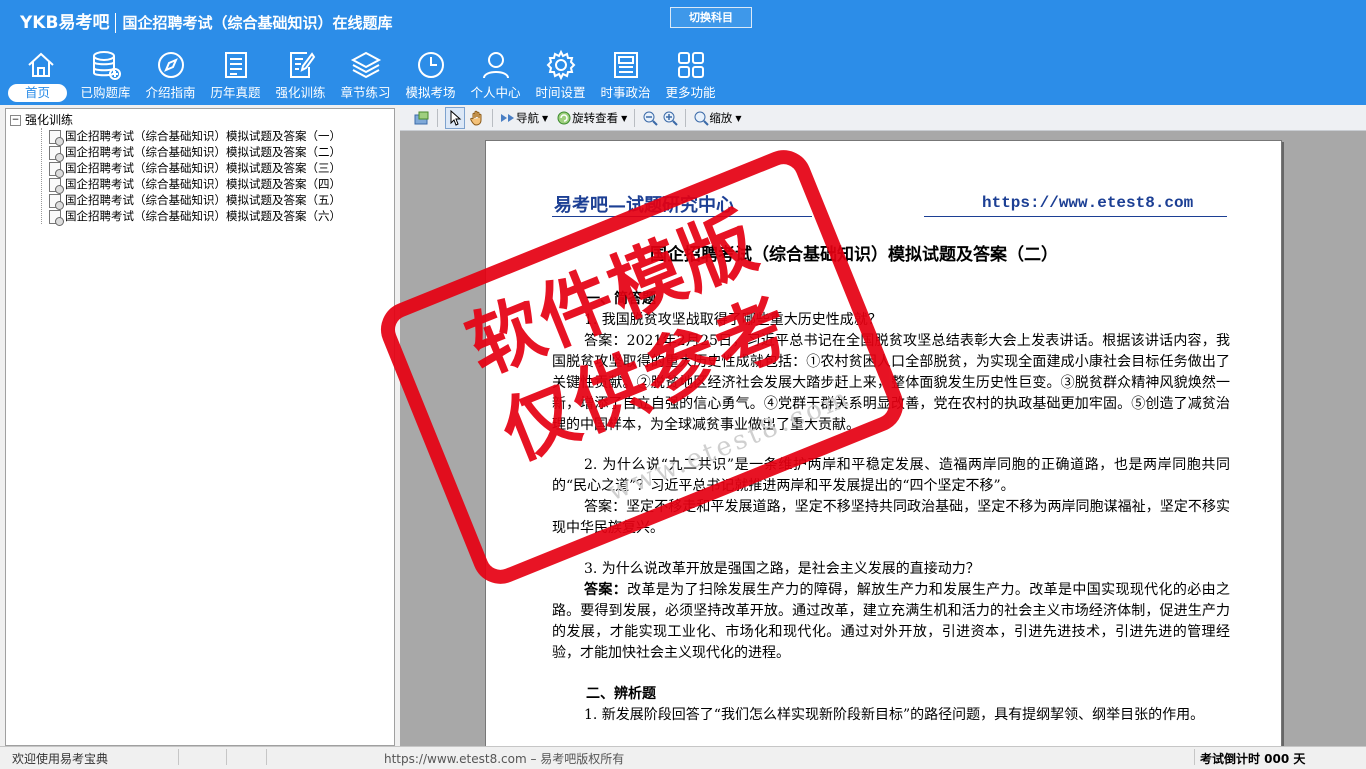 The height and width of the screenshot is (769, 1366). I want to click on collapse-icon: −, so click(15, 120).